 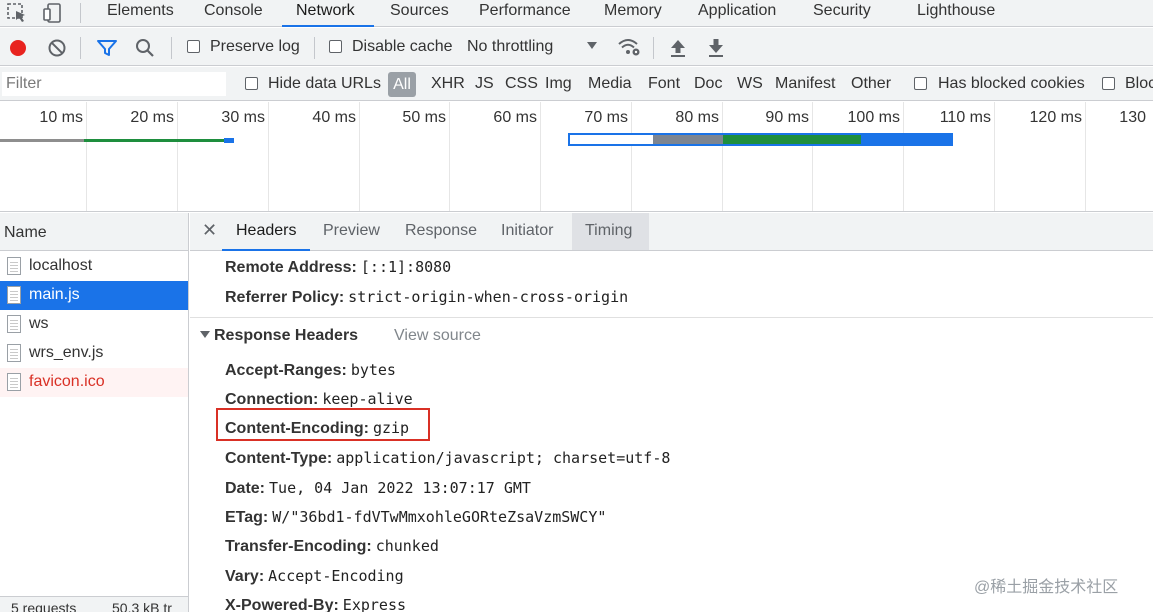 I want to click on record-icon, so click(x=18, y=48).